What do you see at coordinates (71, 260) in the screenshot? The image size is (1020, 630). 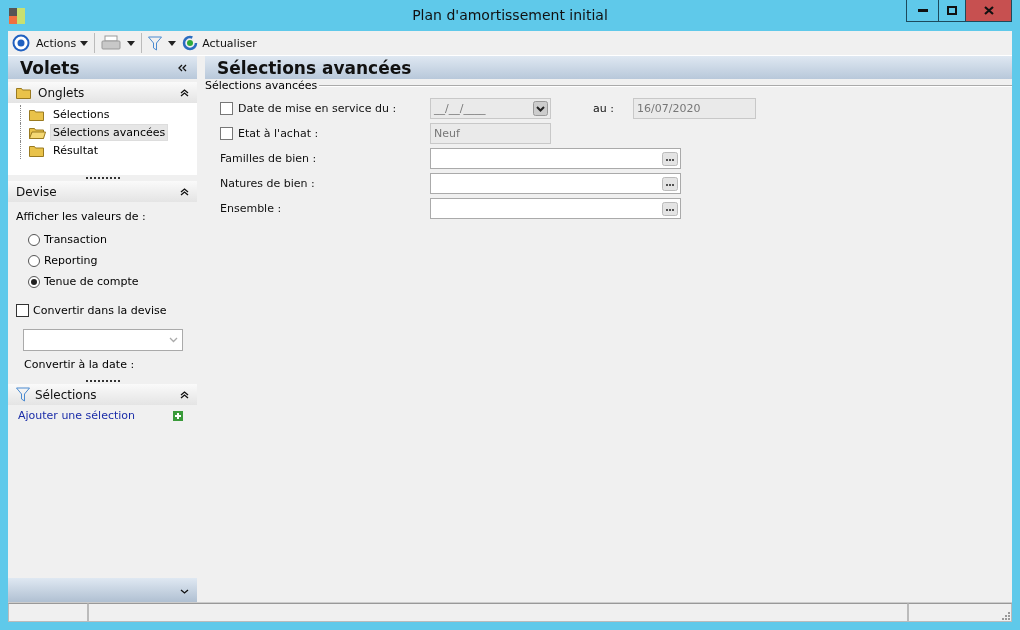 I see `radio-label: Reporting` at bounding box center [71, 260].